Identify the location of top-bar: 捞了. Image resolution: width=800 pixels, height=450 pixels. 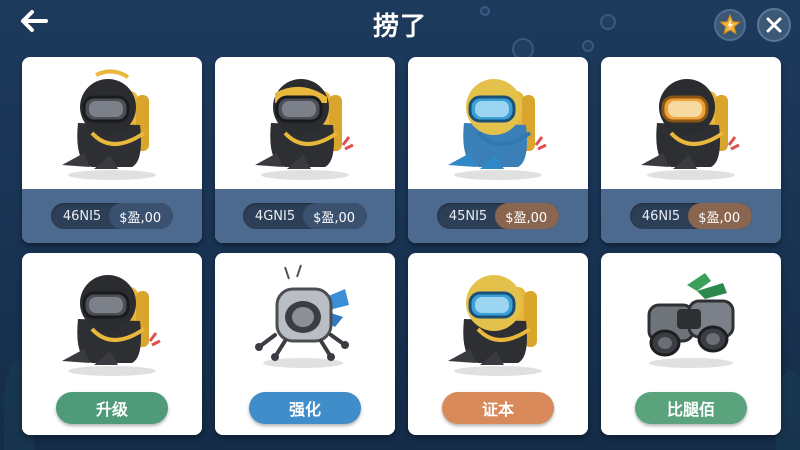
(400, 25).